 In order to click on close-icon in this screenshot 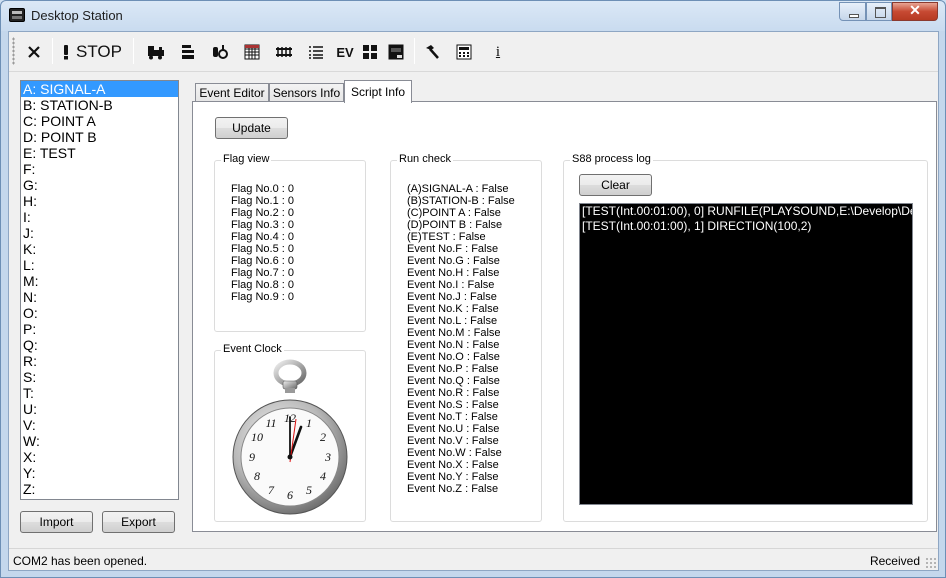, I will do `click(34, 52)`.